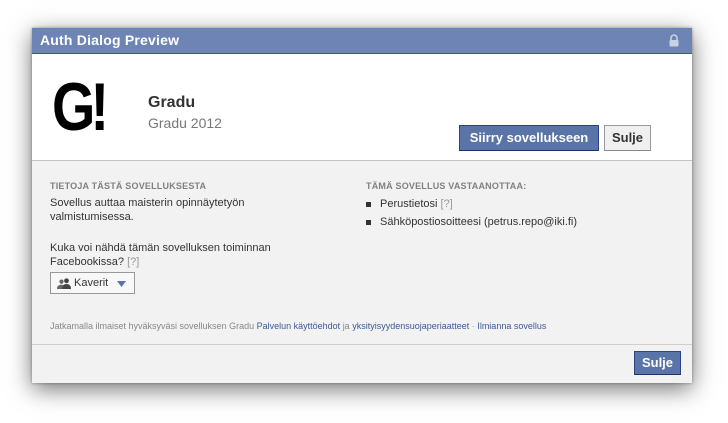  I want to click on app-name: Gradu, so click(172, 102).